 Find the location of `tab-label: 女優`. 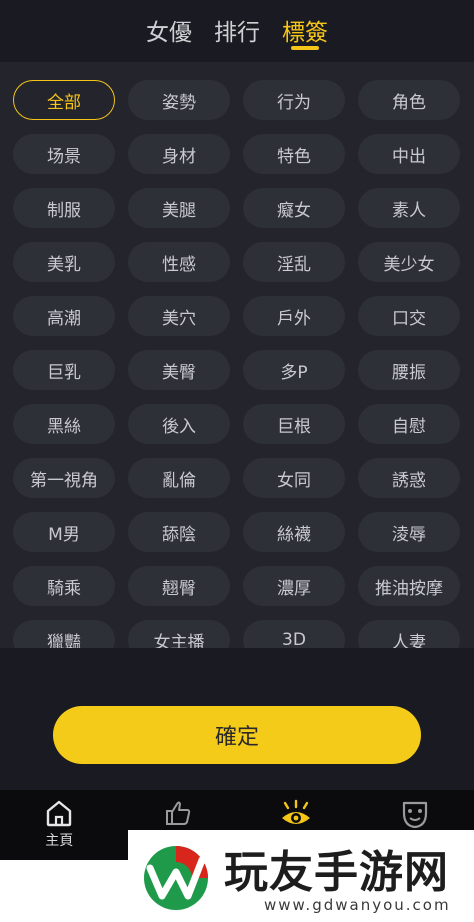

tab-label: 女優 is located at coordinates (169, 33).